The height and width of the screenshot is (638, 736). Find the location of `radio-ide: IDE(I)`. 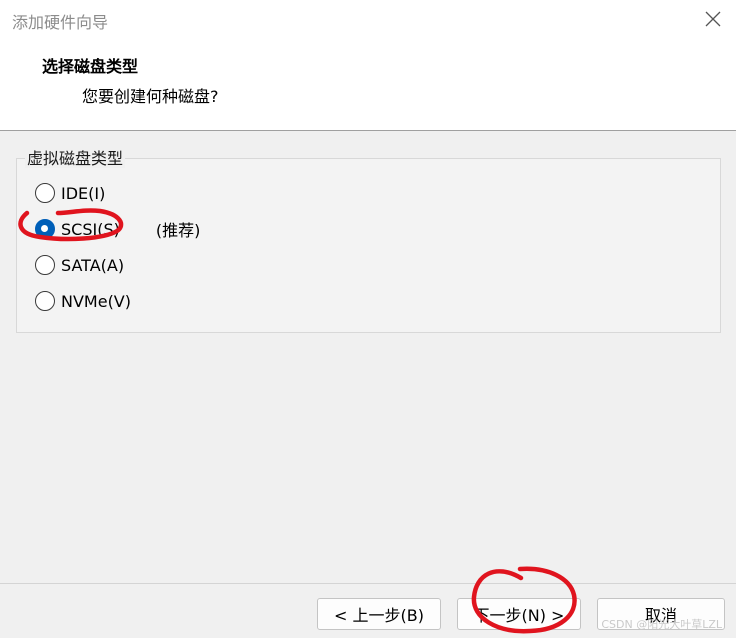

radio-ide: IDE(I) is located at coordinates (70, 193).